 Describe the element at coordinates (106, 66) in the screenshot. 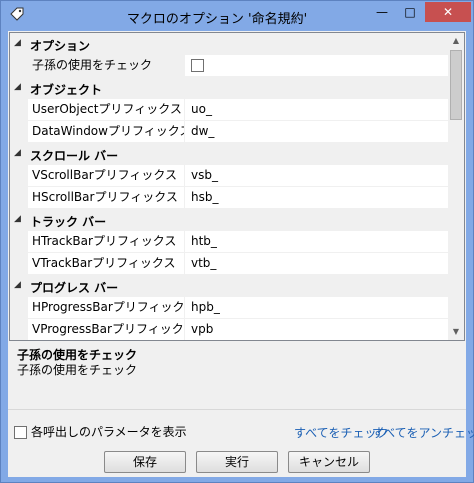

I see `property-name: 子孫の使用をチェック` at that location.